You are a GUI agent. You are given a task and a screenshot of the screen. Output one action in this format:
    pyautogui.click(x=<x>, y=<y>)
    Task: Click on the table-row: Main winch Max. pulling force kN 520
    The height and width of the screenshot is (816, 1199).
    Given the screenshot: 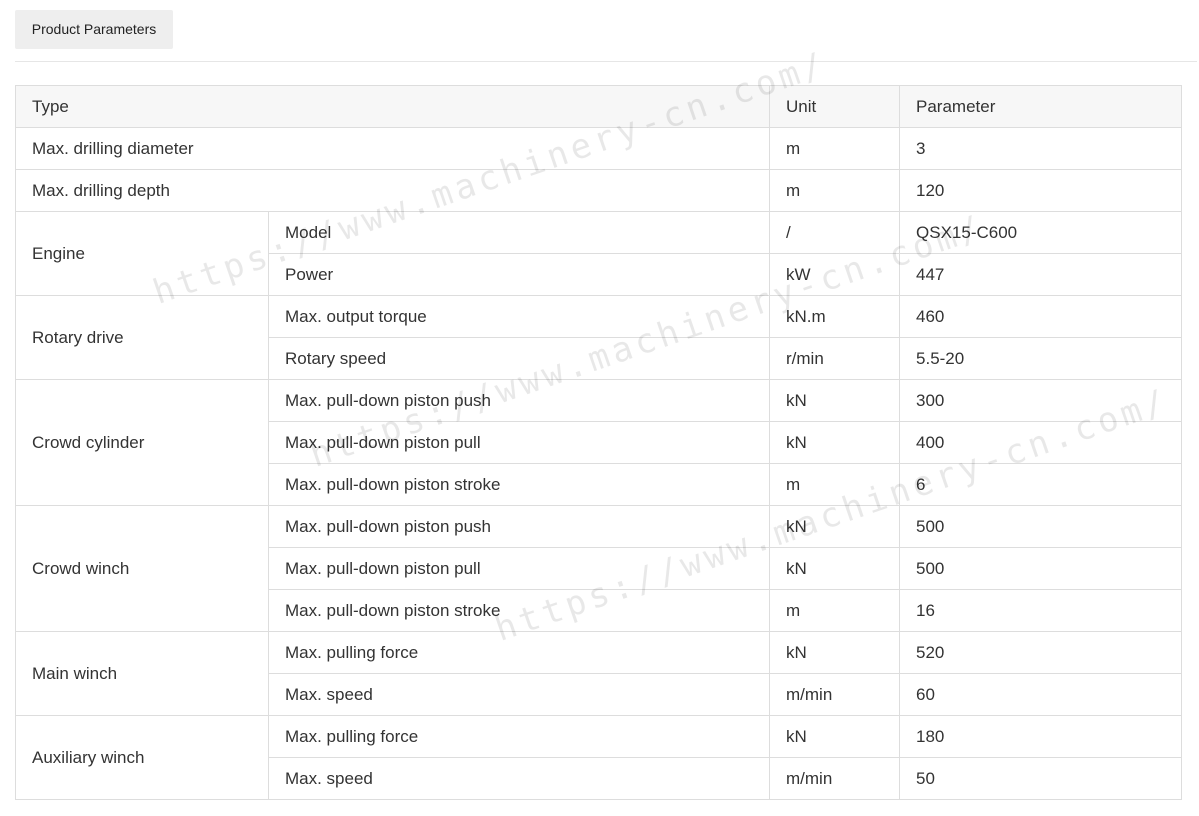 What is the action you would take?
    pyautogui.click(x=599, y=673)
    